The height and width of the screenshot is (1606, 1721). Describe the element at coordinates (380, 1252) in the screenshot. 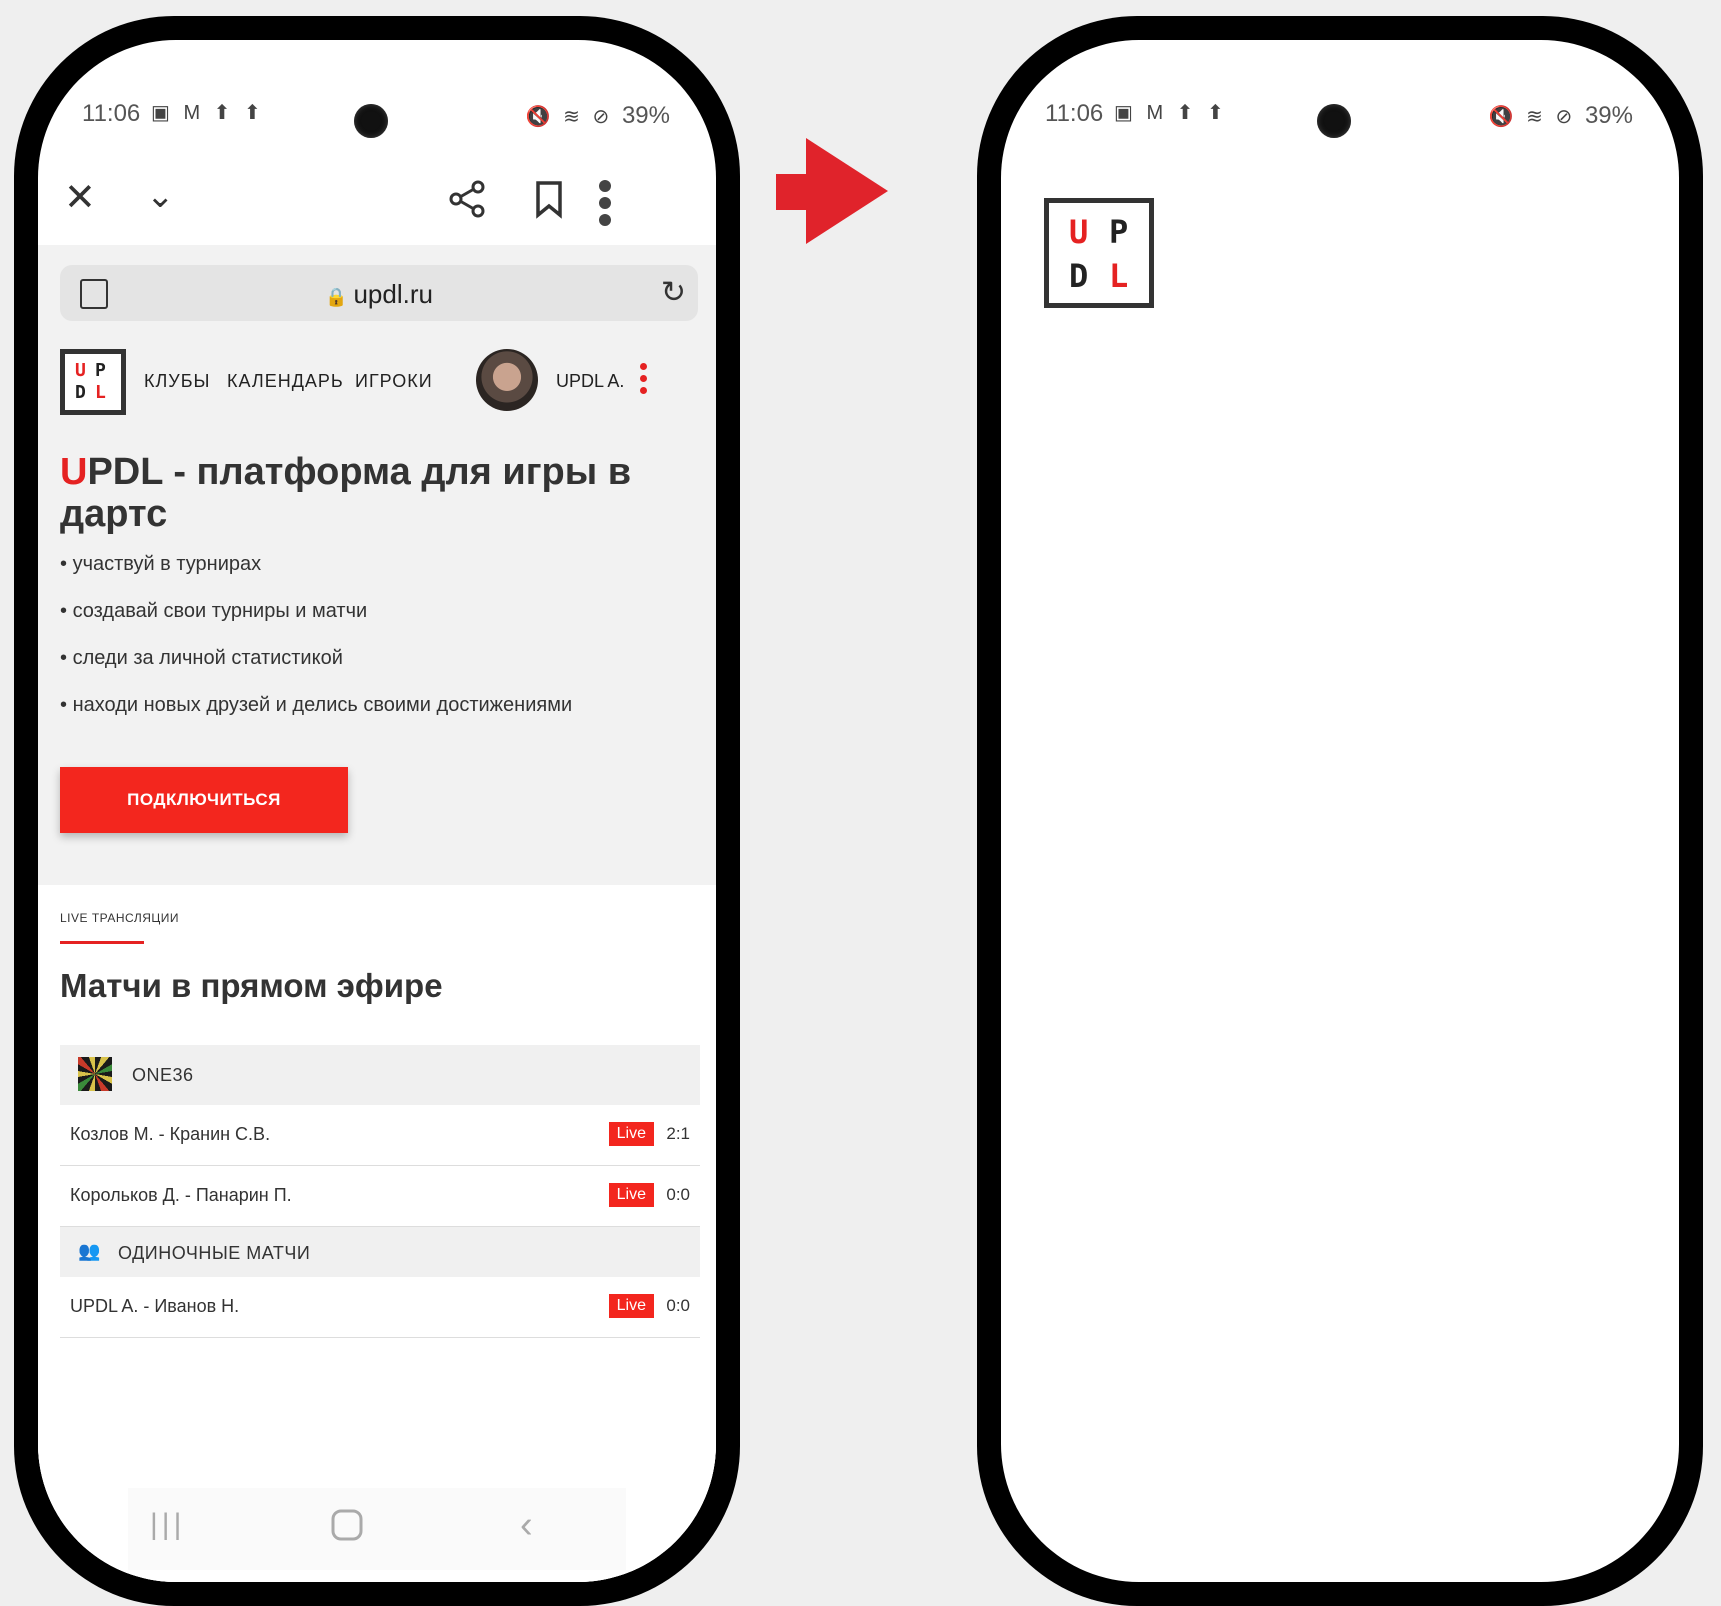

I see `group-header-single: 👥 ОДИНОЧНЫЕ МАТЧИ` at that location.